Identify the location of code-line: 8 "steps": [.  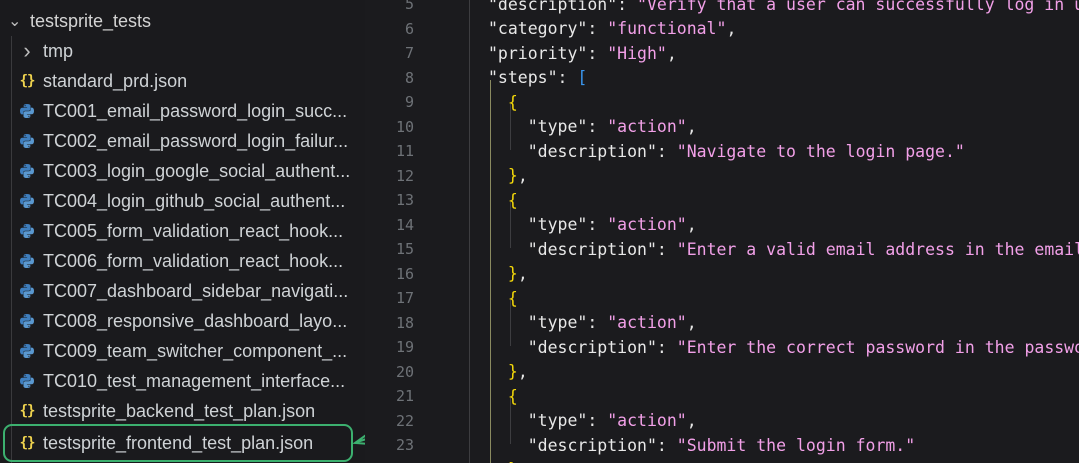
(722, 78).